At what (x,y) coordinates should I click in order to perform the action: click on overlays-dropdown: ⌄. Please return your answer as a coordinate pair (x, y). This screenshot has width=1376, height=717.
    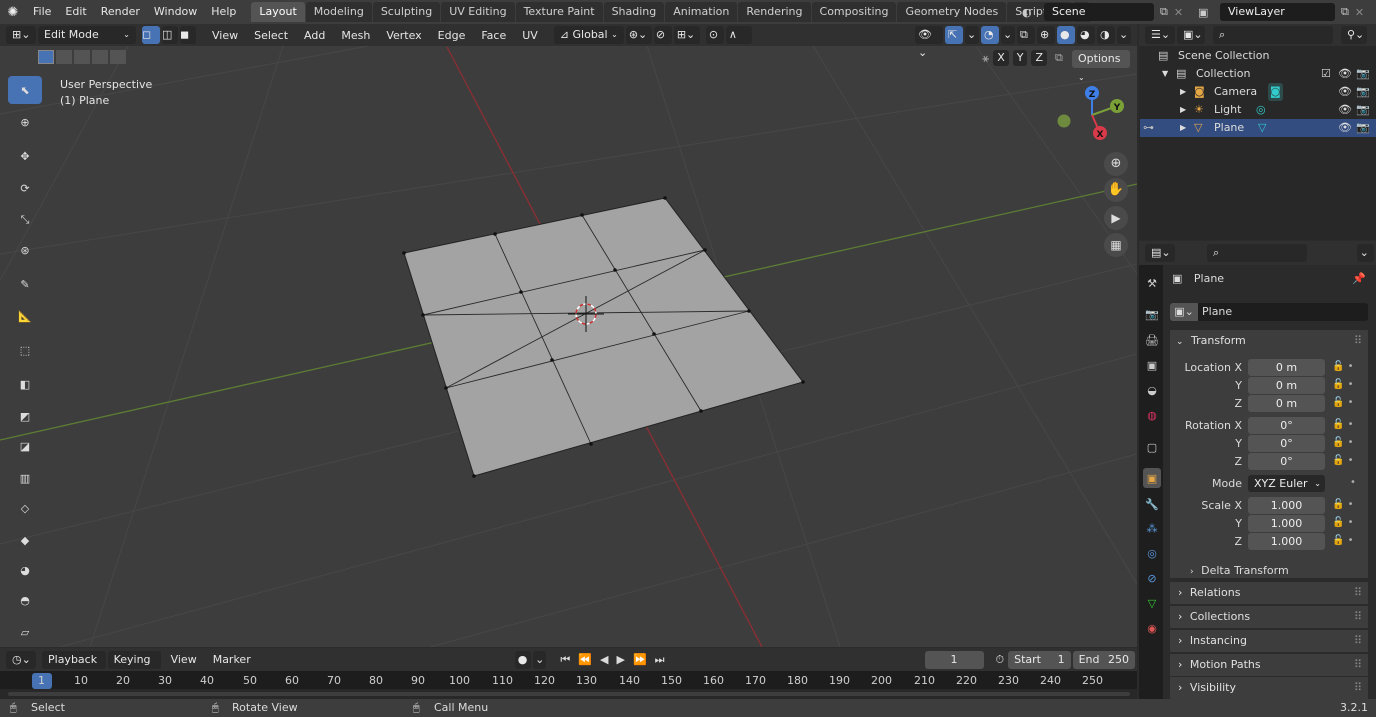
    Looking at the image, I should click on (1008, 35).